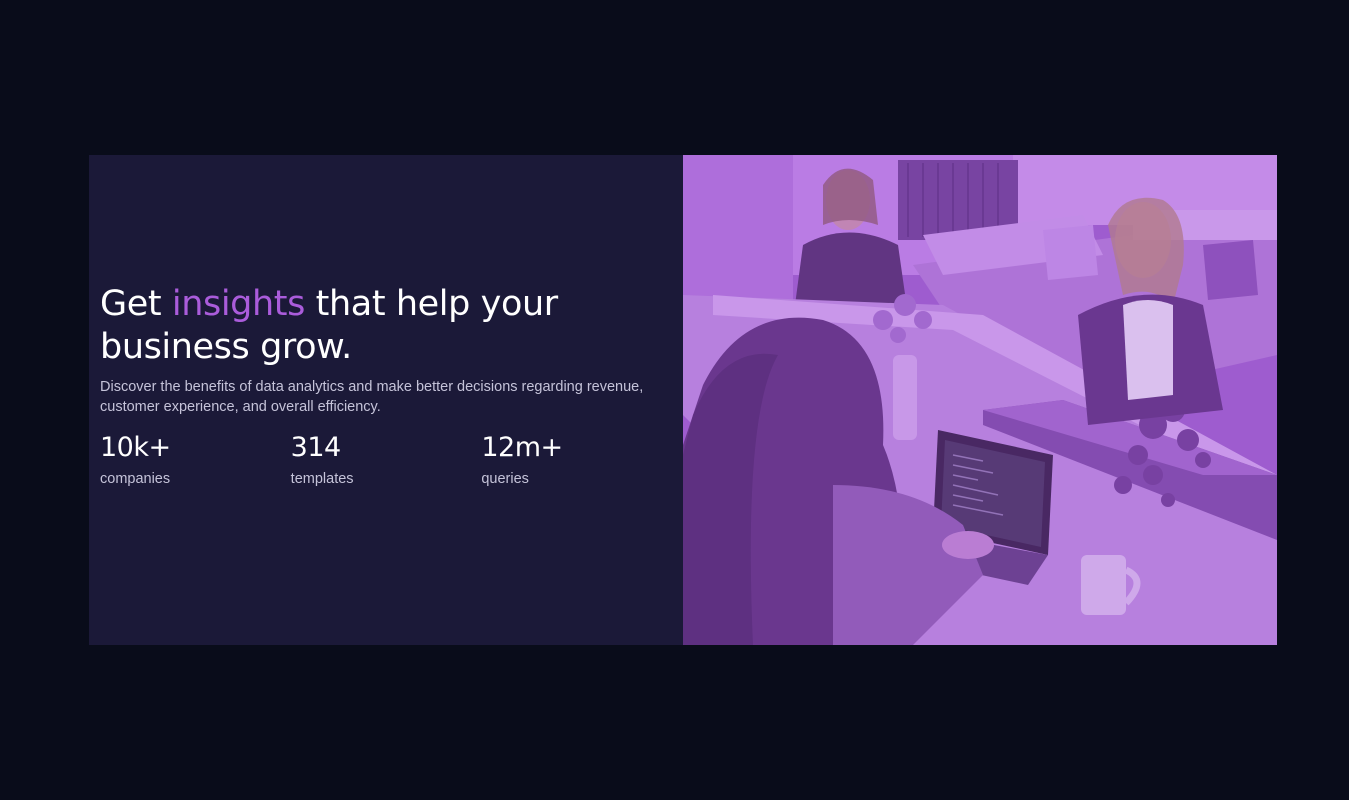  What do you see at coordinates (195, 460) in the screenshot?
I see `stat-companies: 10k+ companies` at bounding box center [195, 460].